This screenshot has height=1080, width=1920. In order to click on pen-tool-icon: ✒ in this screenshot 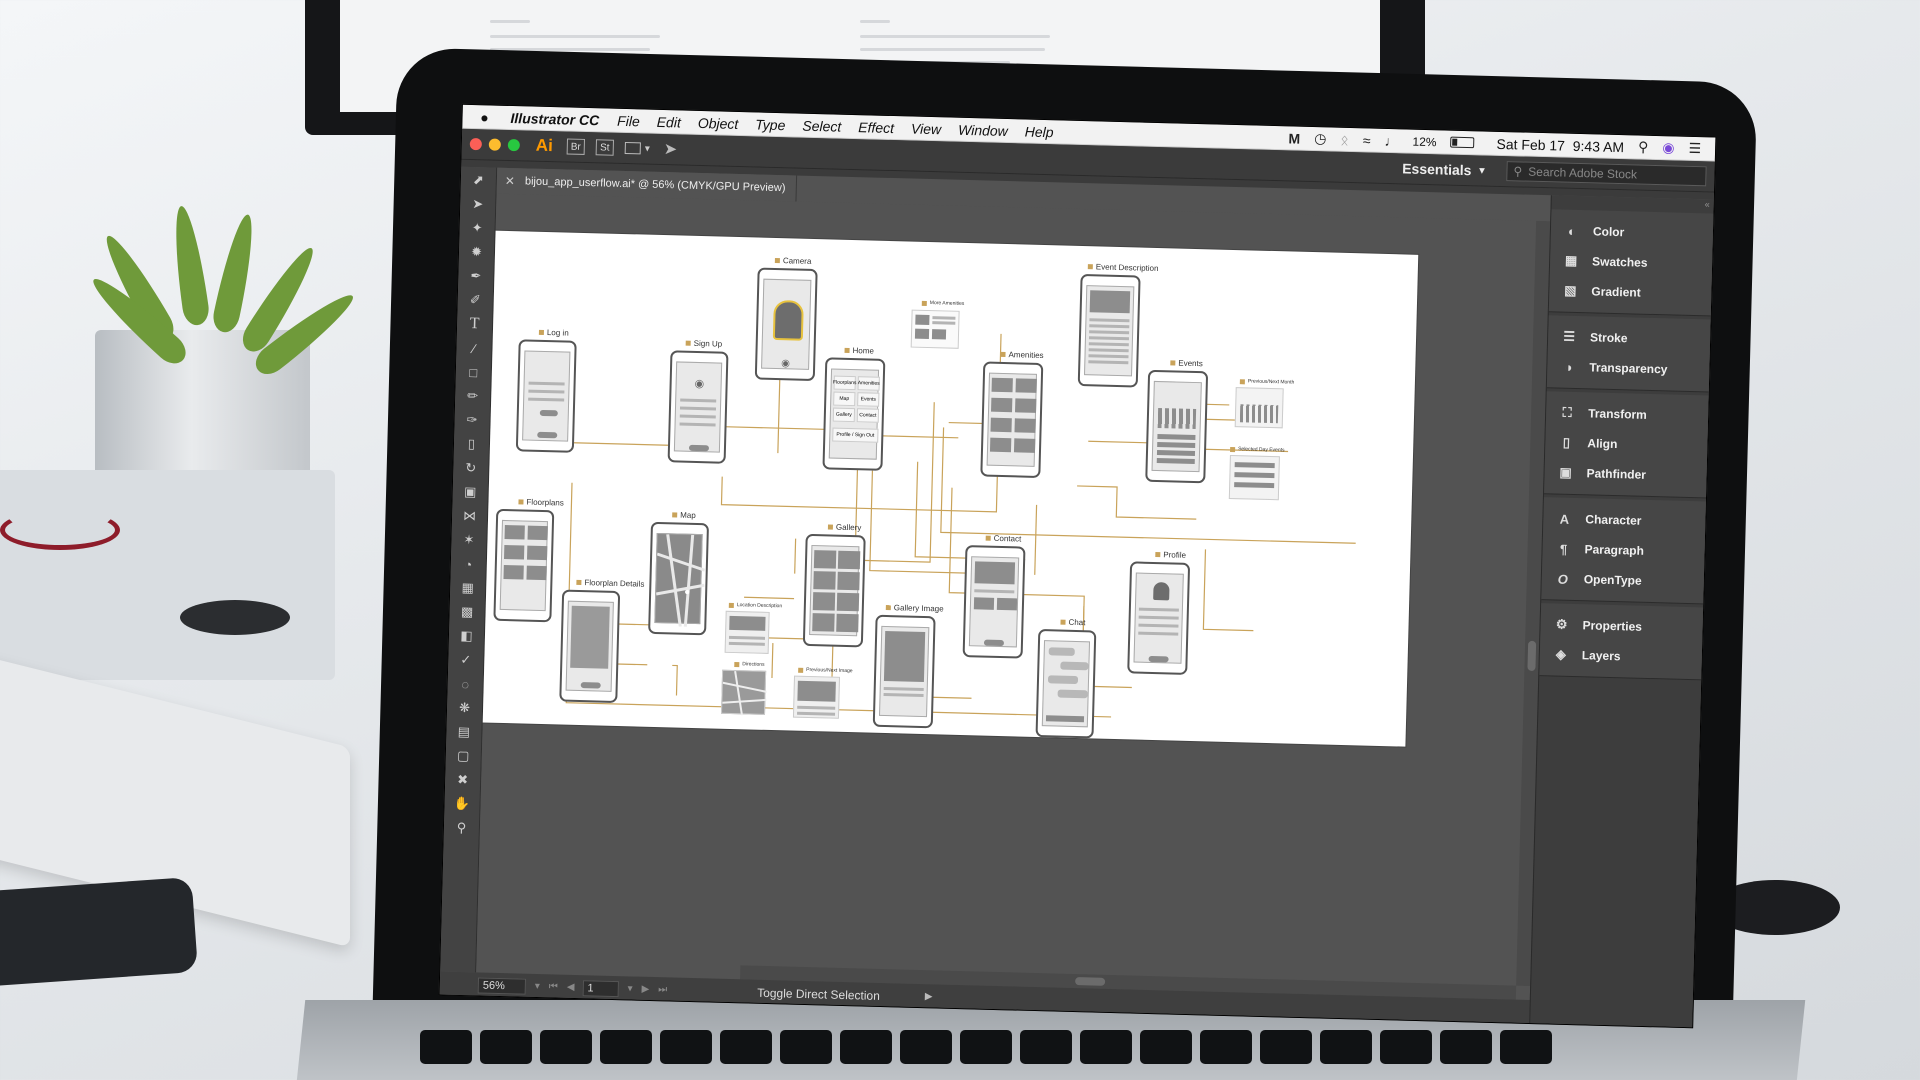, I will do `click(476, 276)`.